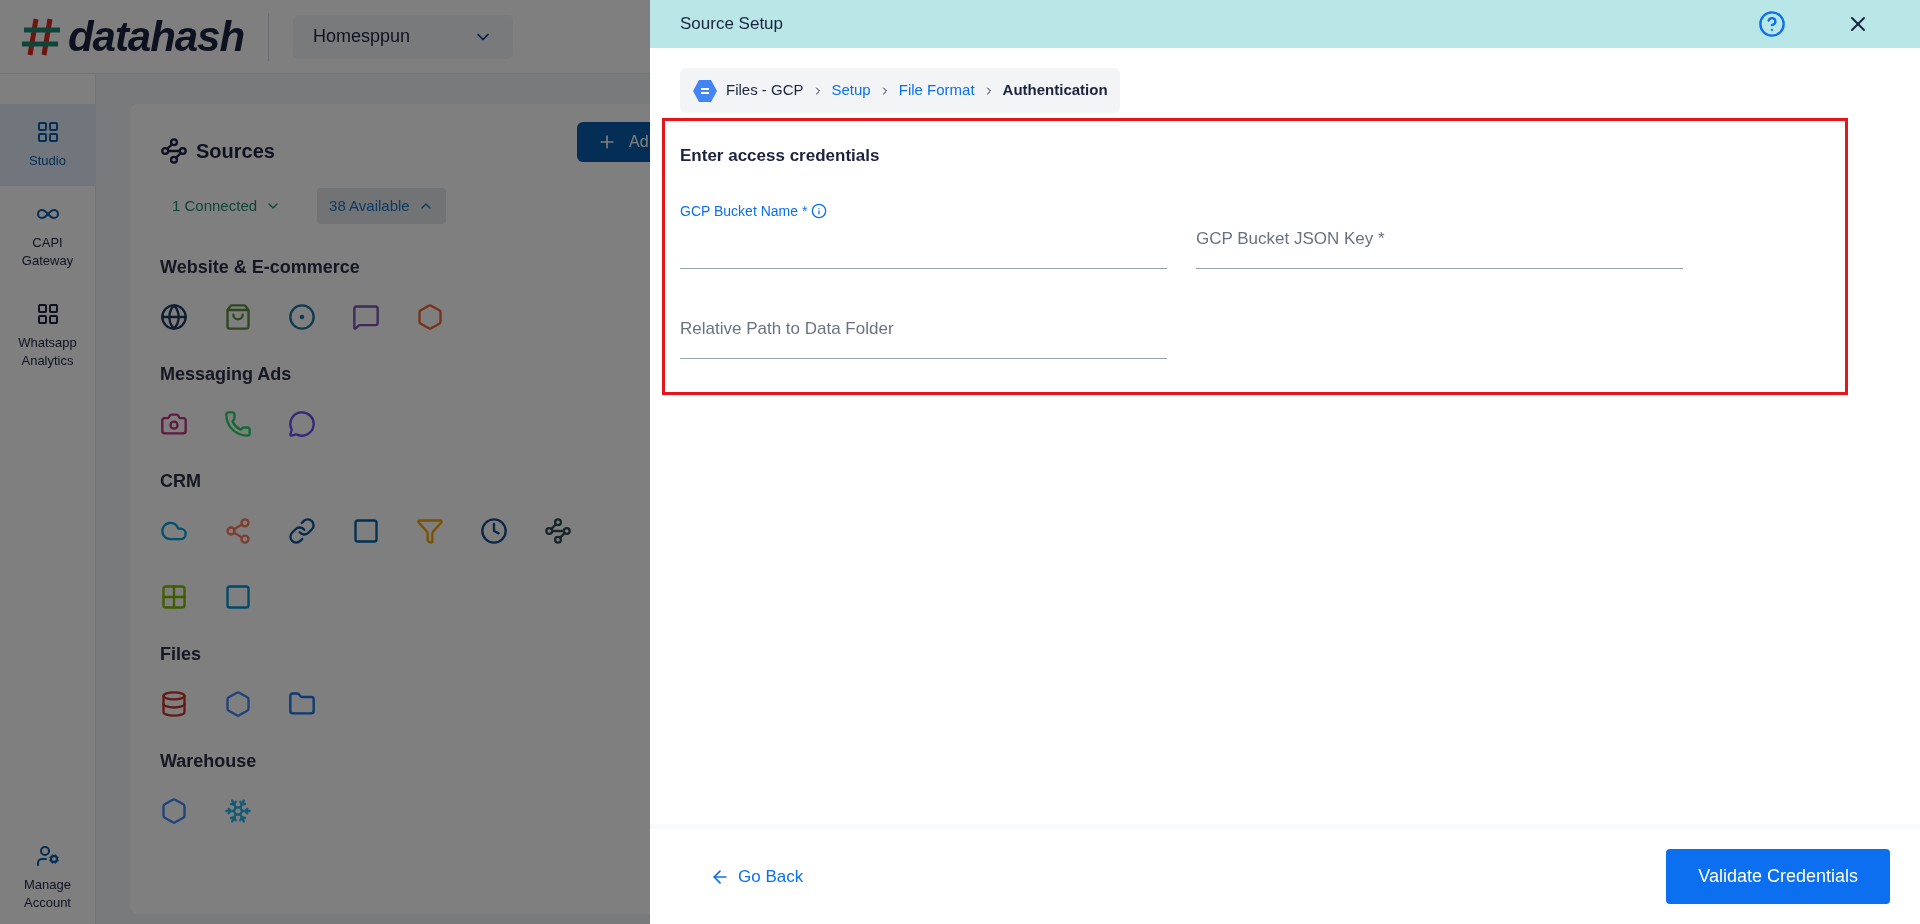  What do you see at coordinates (381, 206) in the screenshot?
I see `filter-toggle: 38 Available` at bounding box center [381, 206].